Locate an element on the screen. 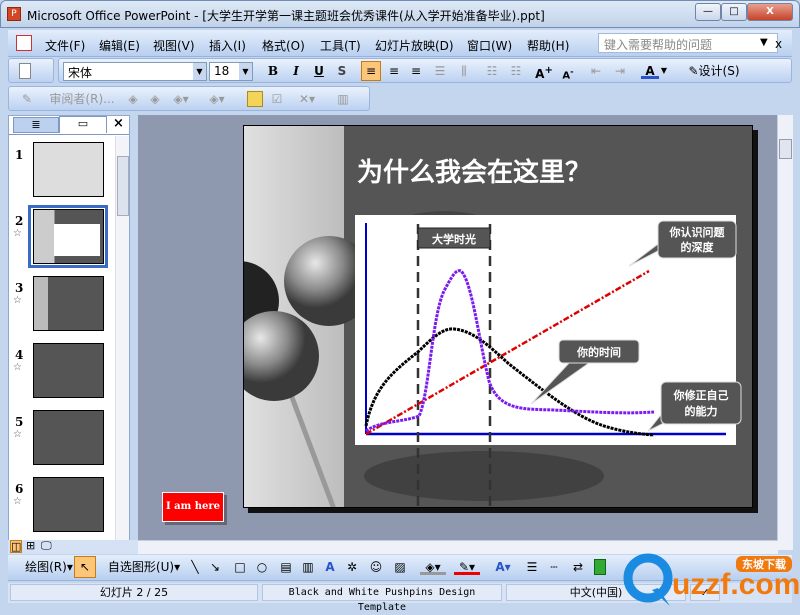  numbering-icon: ☷ is located at coordinates (492, 71).